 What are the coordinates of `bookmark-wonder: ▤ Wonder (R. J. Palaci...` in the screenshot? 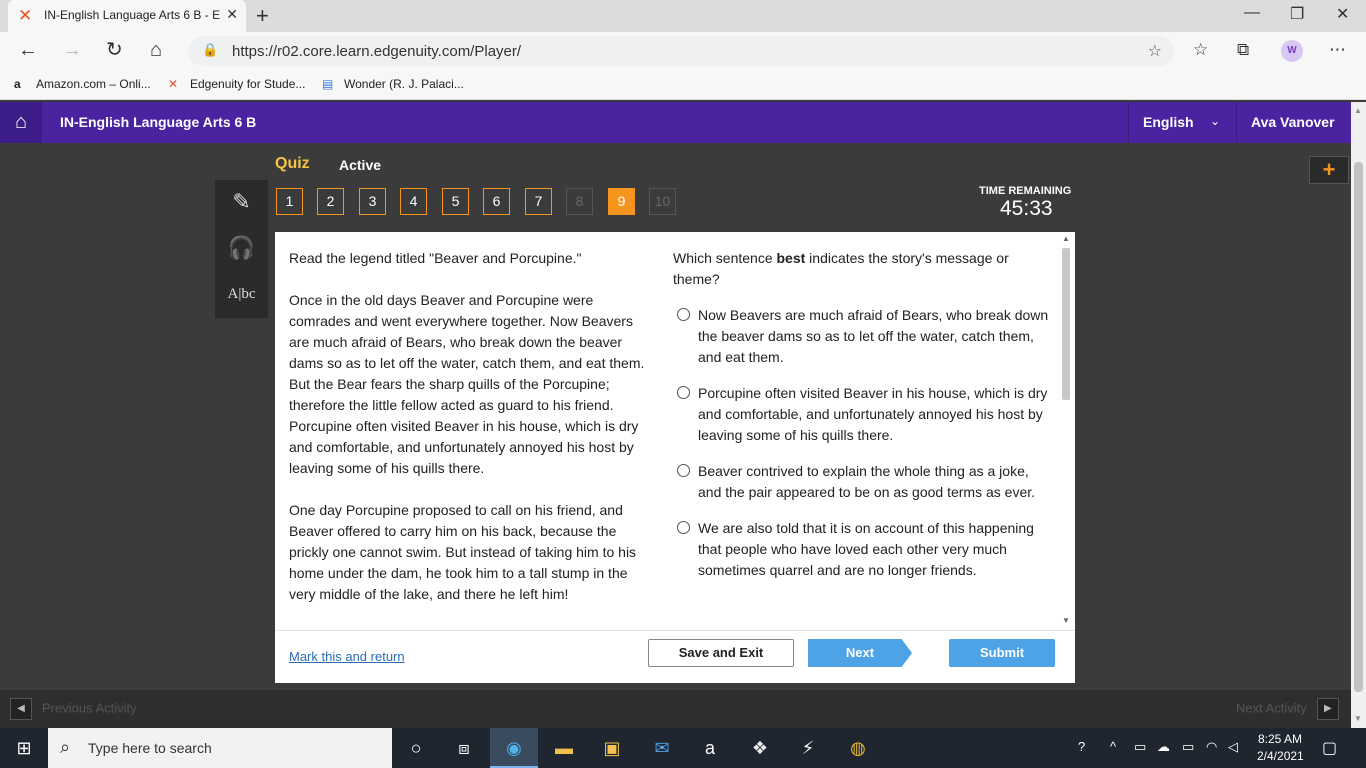 It's located at (393, 84).